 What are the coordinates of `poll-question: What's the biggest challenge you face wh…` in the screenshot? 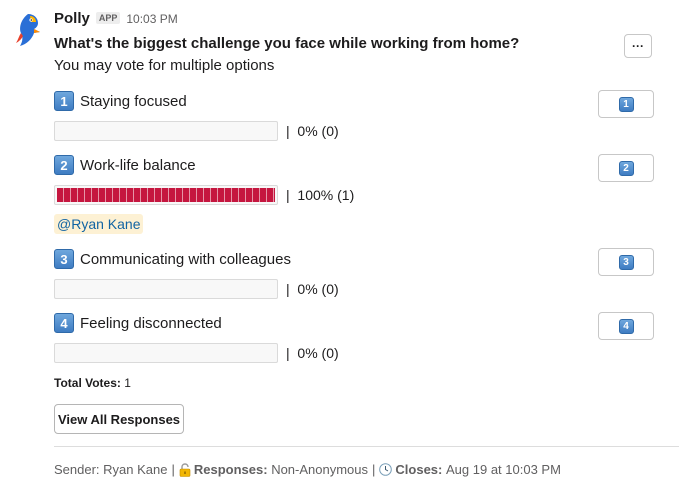 It's located at (287, 43).